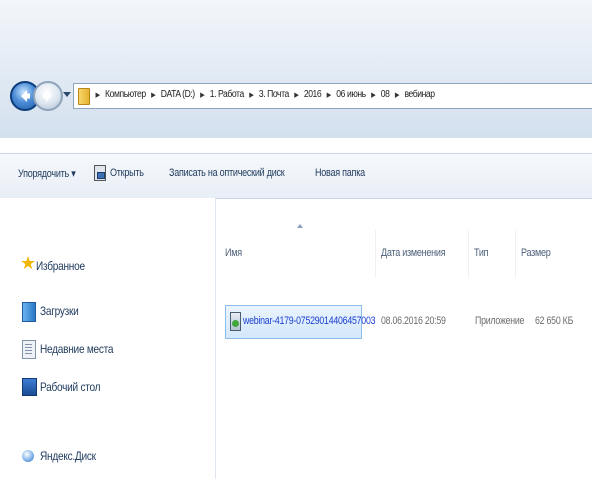 Image resolution: width=592 pixels, height=479 pixels. What do you see at coordinates (309, 321) in the screenshot?
I see `file-name: webinar-4179-07529014406457003` at bounding box center [309, 321].